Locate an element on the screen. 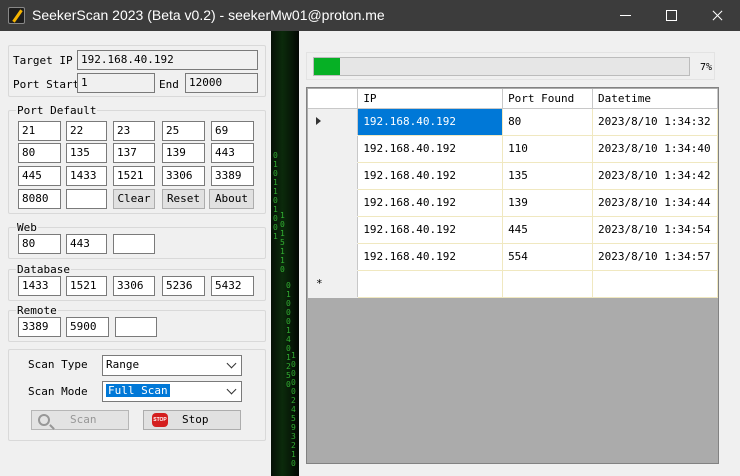 Image resolution: width=740 pixels, height=476 pixels. stop-button: STOP Stop is located at coordinates (192, 420).